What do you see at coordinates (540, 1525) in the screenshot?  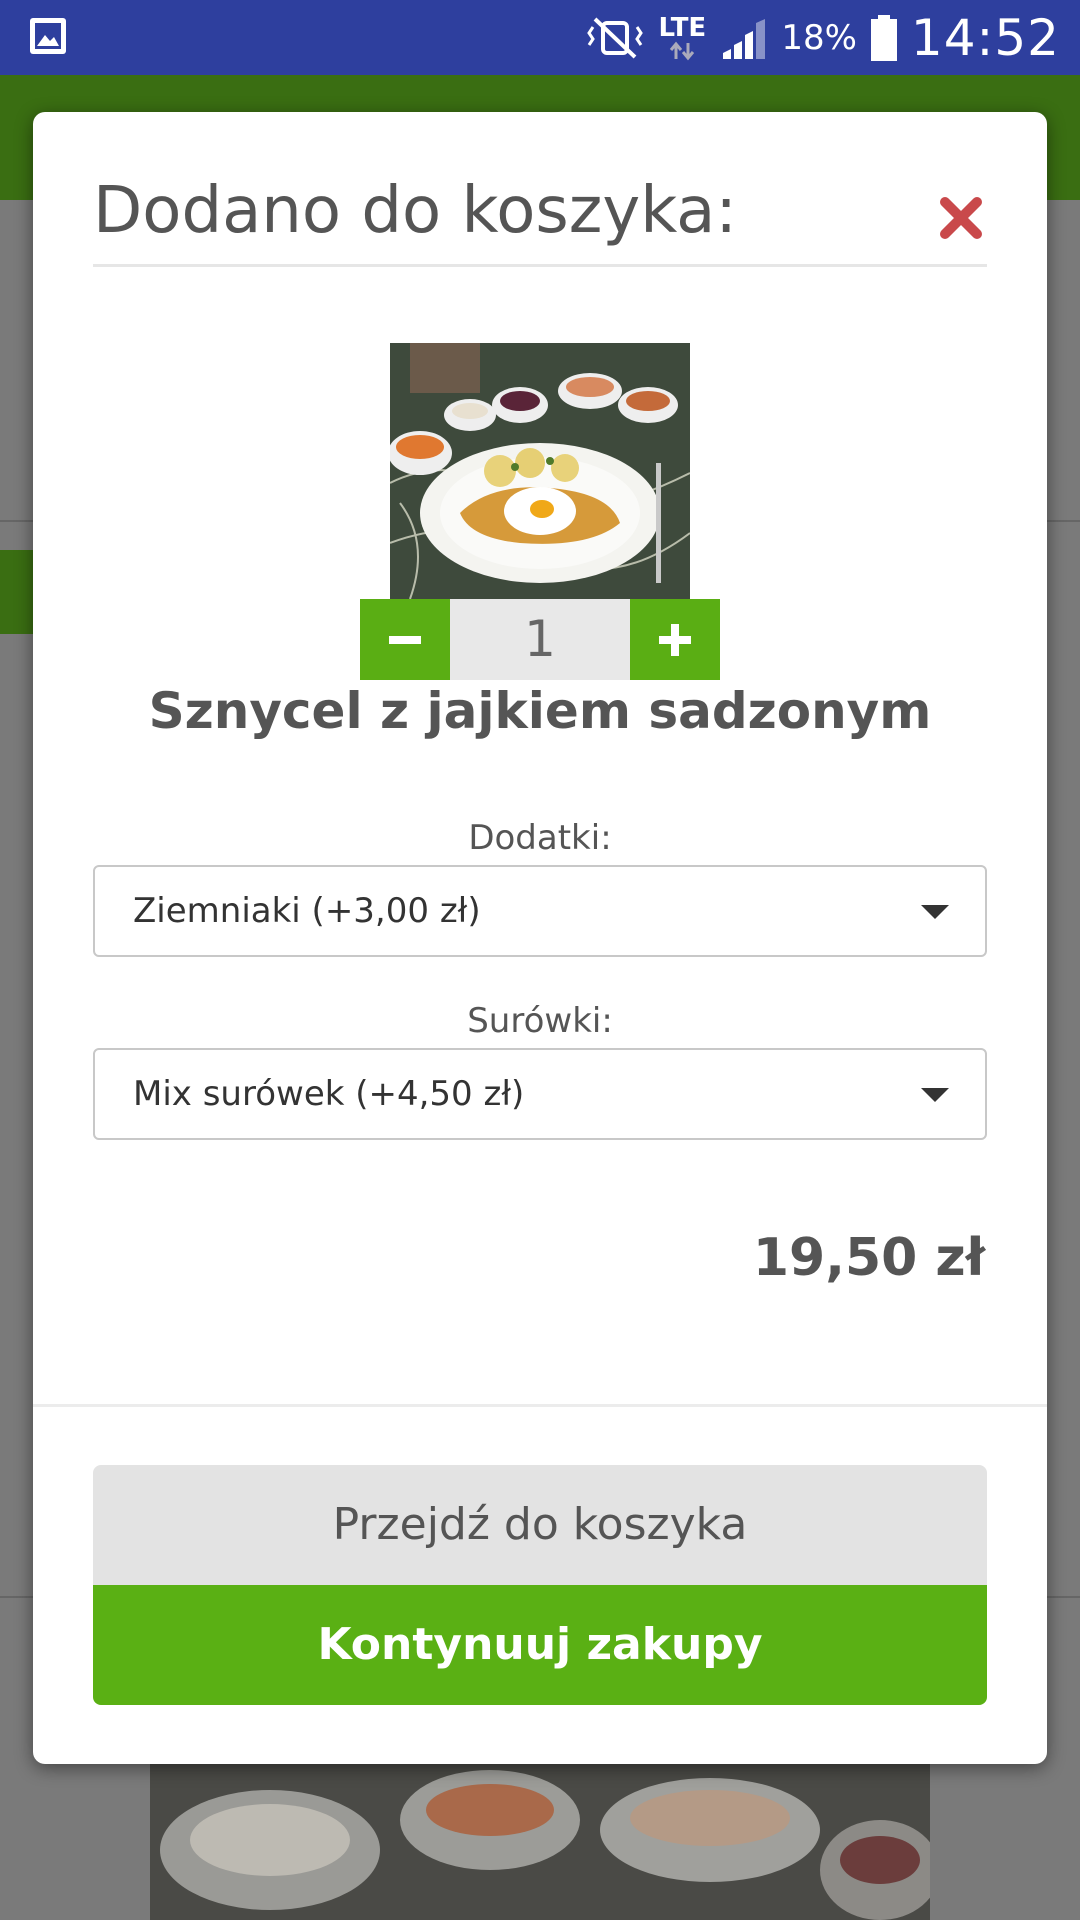 I see `go-to-cart-button: Przejdź do koszyka` at bounding box center [540, 1525].